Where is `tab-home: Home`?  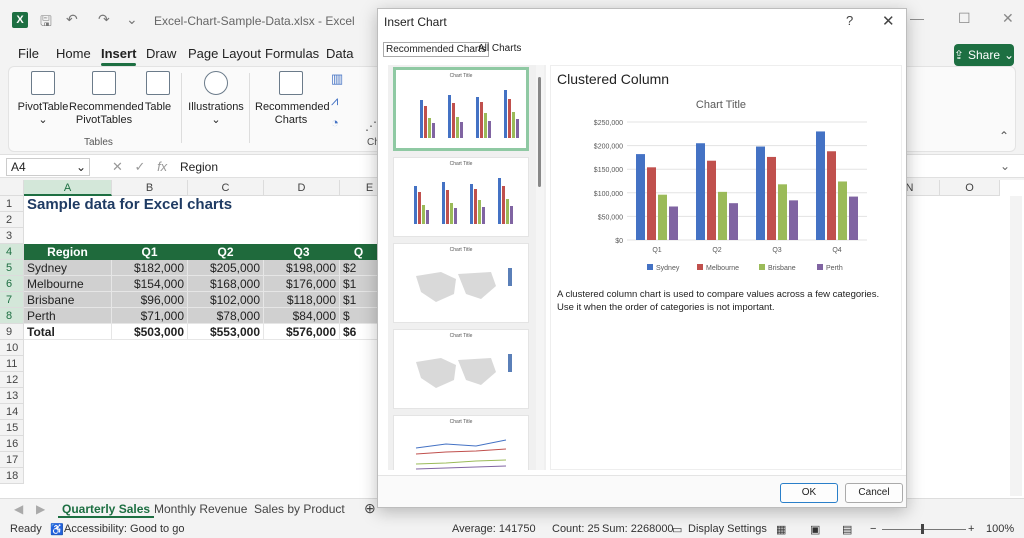
tab-home: Home is located at coordinates (73, 53).